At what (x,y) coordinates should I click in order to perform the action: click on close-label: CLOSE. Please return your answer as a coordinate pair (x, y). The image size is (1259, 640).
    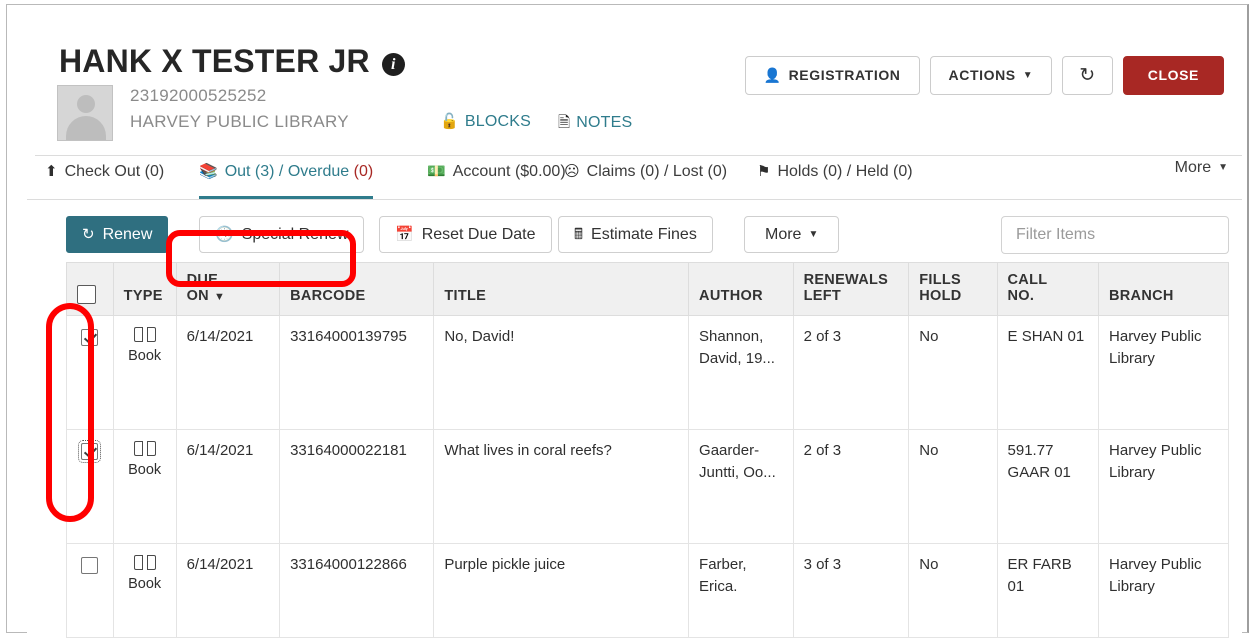
    Looking at the image, I should click on (1173, 75).